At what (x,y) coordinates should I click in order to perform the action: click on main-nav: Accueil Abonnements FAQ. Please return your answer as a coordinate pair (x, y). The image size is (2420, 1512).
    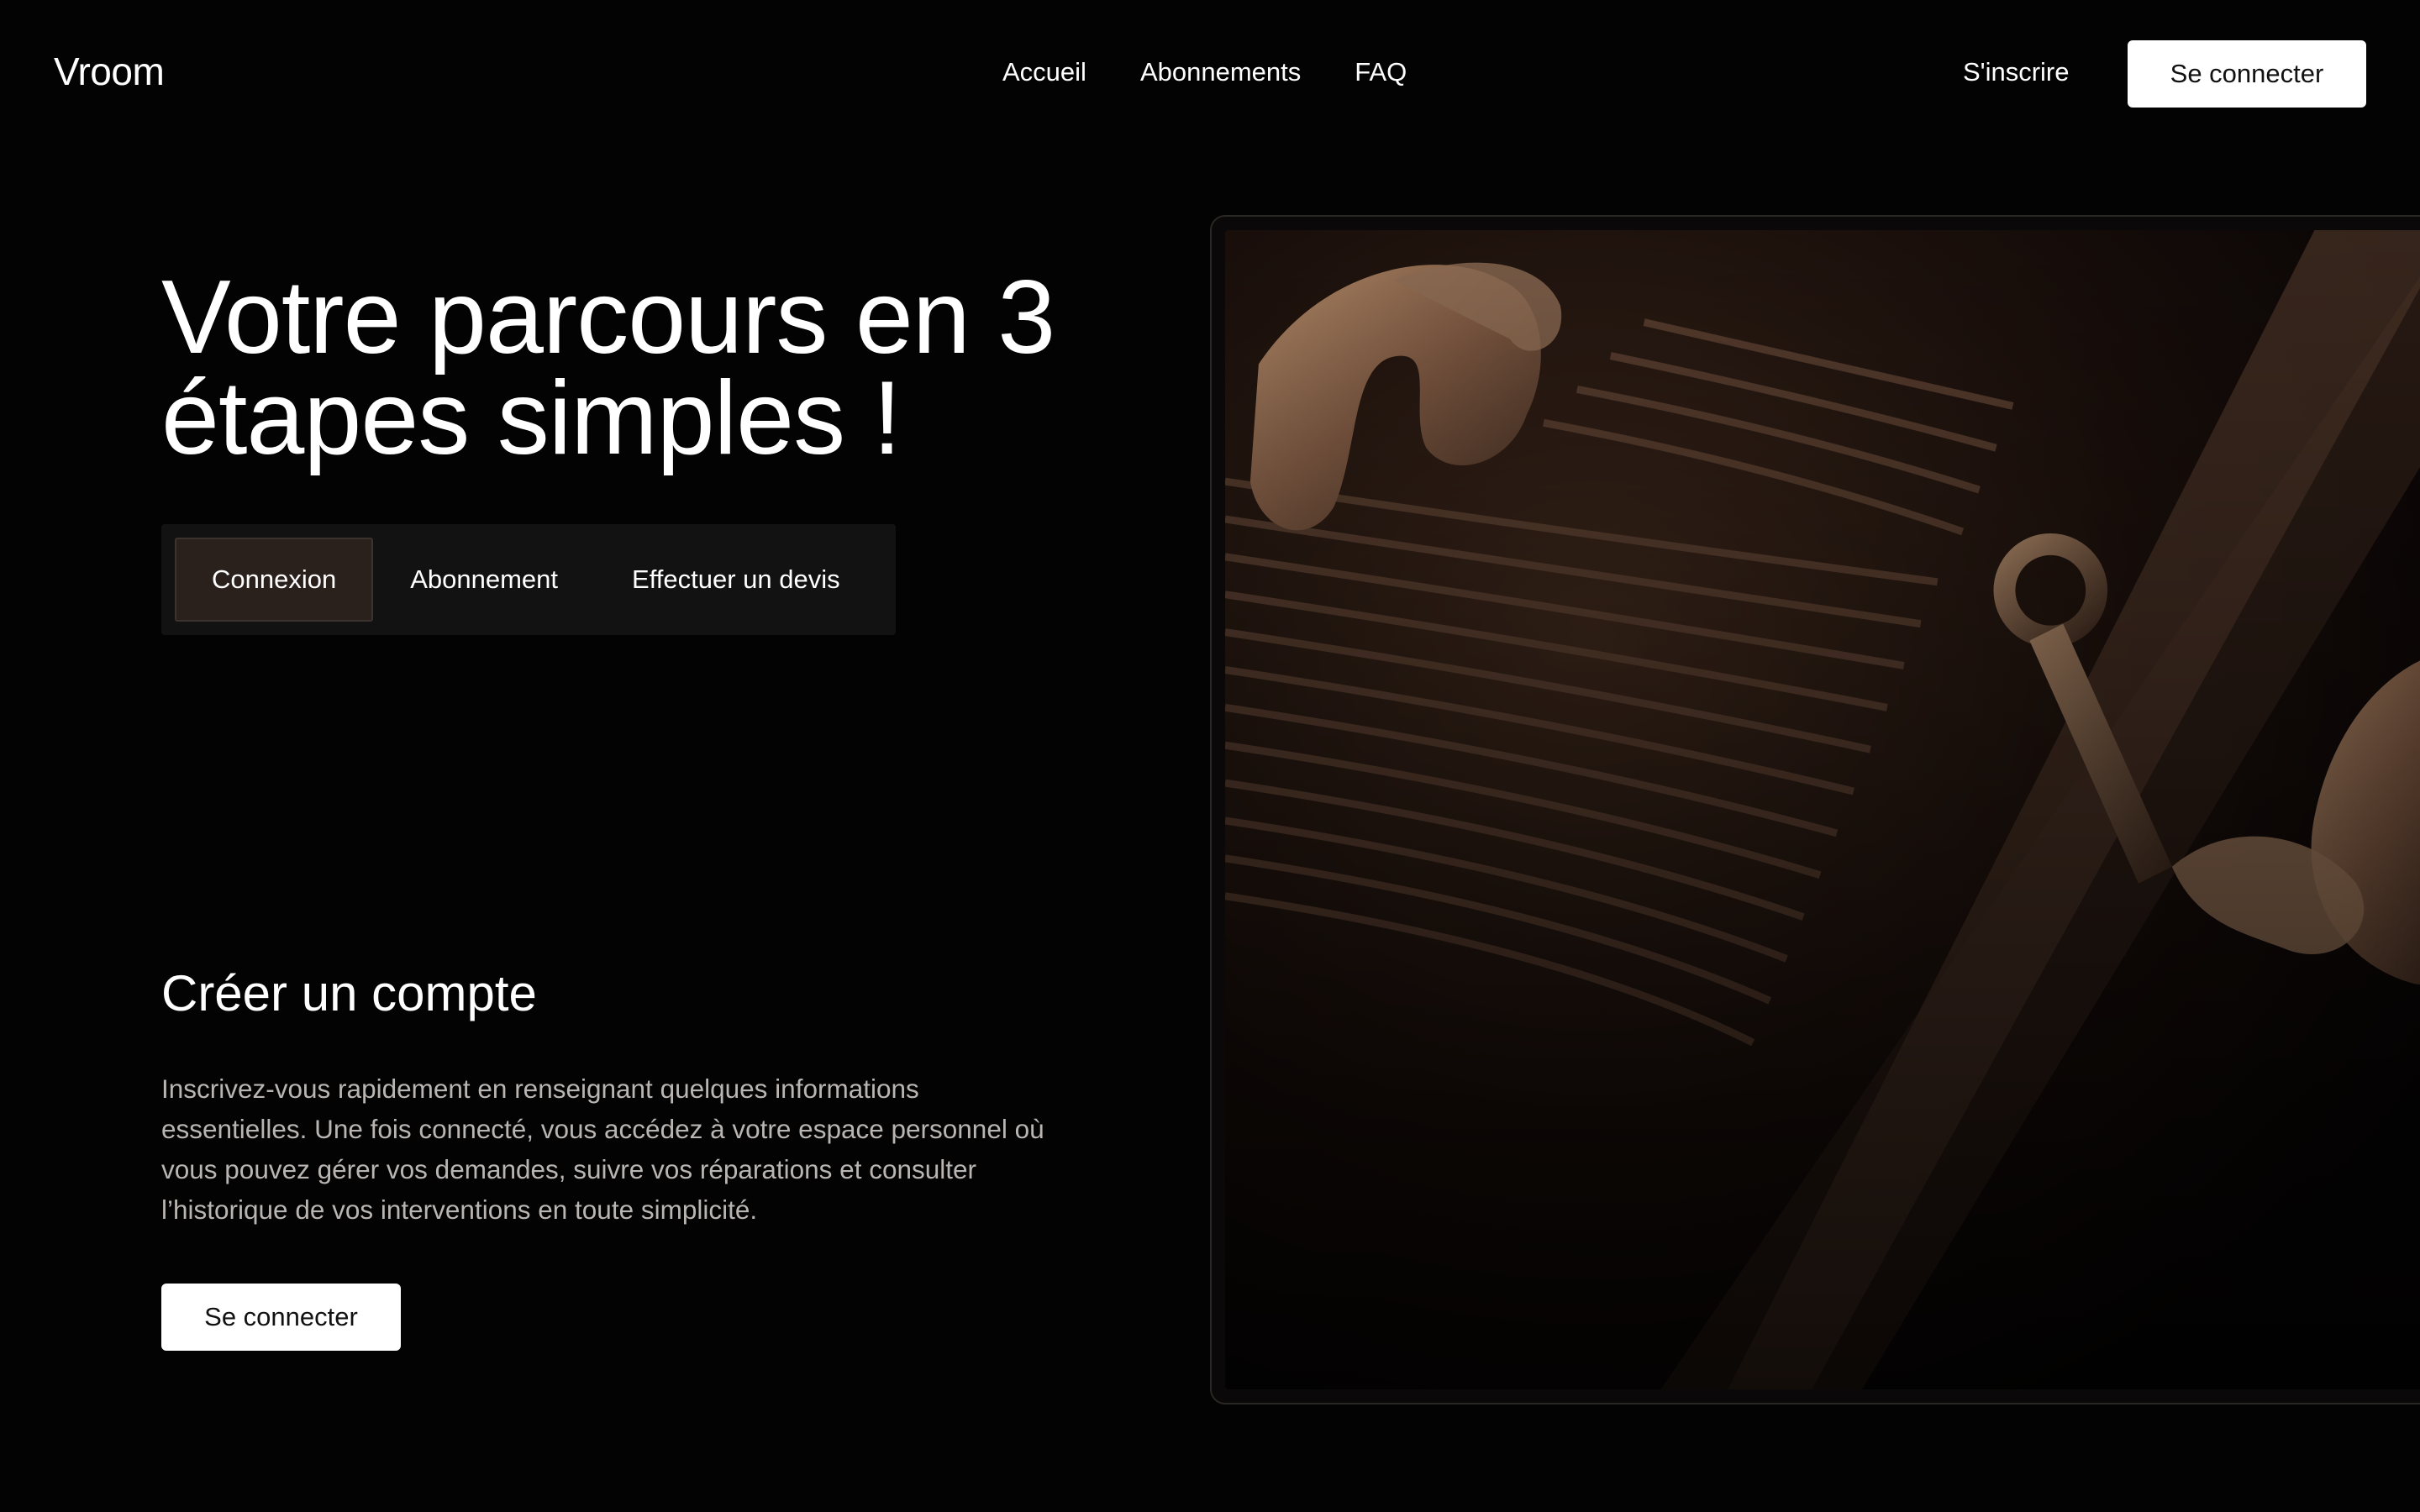
    Looking at the image, I should click on (1204, 72).